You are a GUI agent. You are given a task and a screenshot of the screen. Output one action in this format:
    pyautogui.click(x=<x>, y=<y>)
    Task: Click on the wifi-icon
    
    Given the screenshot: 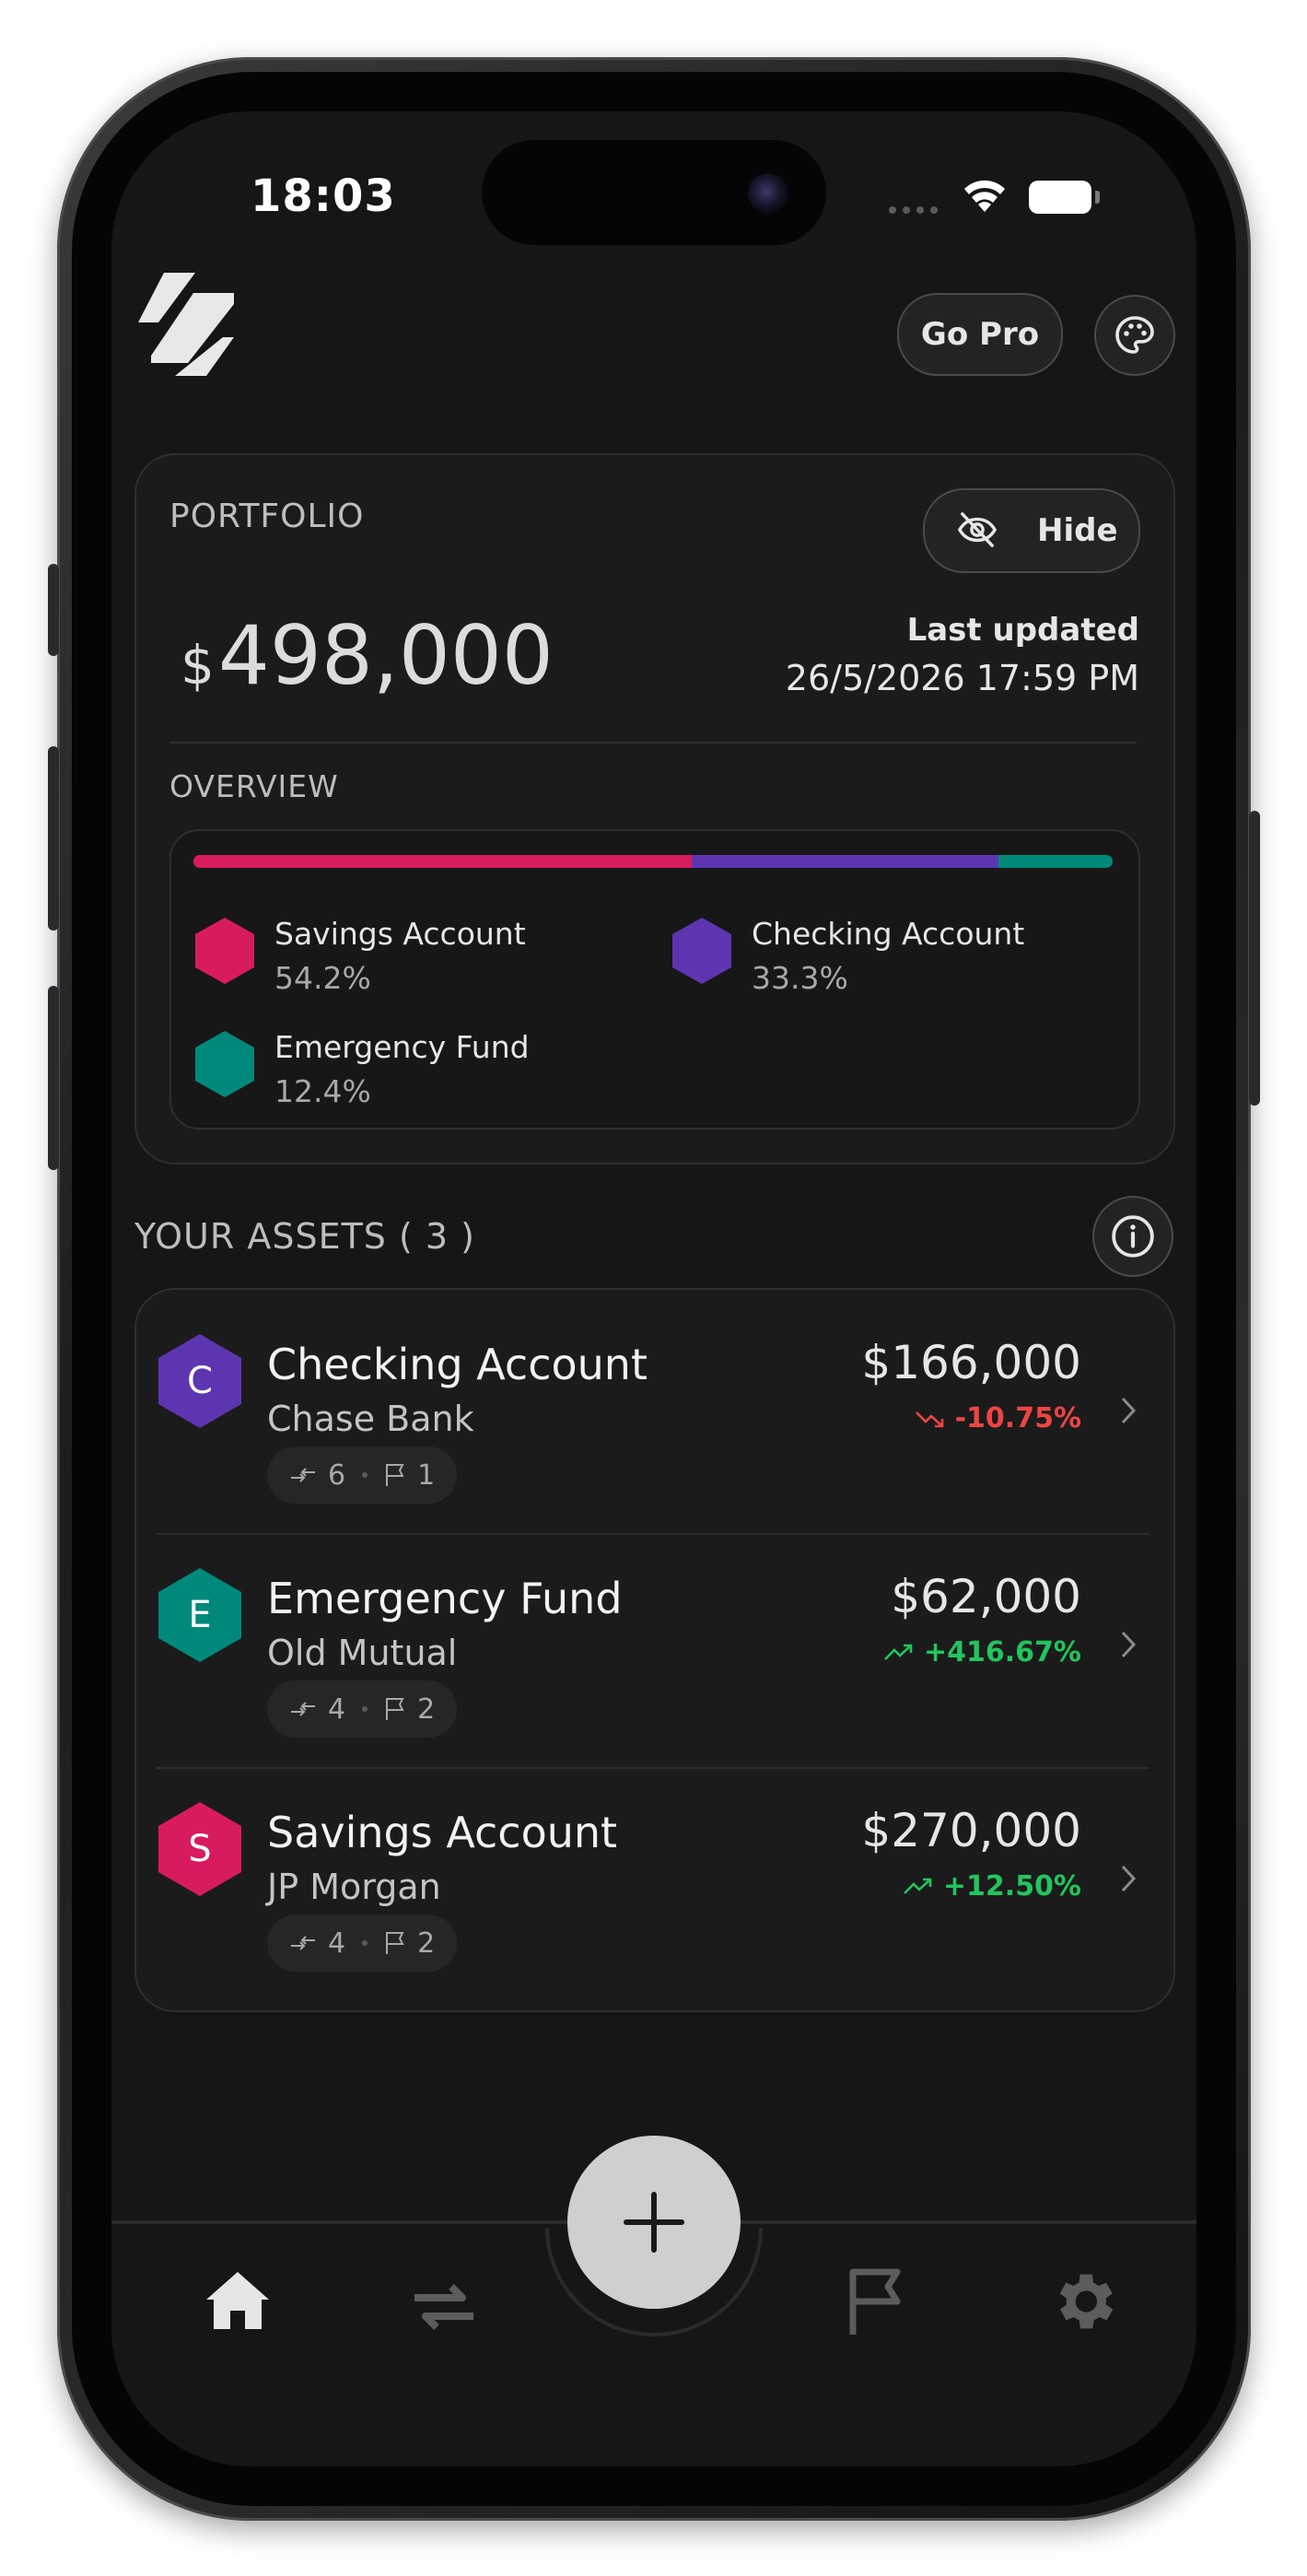 What is the action you would take?
    pyautogui.click(x=984, y=196)
    